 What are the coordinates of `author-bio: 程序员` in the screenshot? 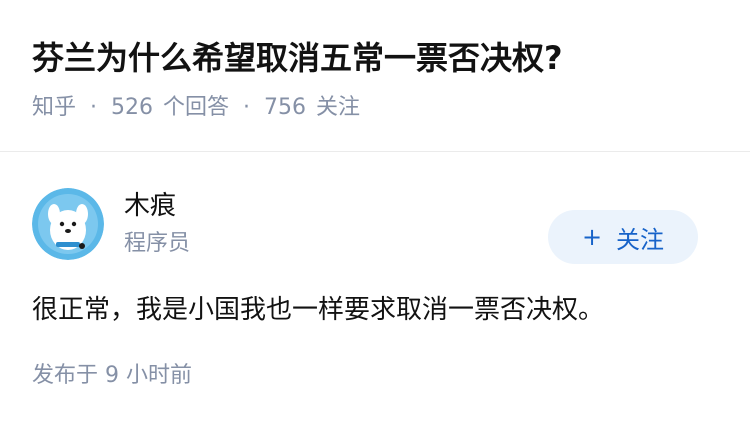 It's located at (157, 243).